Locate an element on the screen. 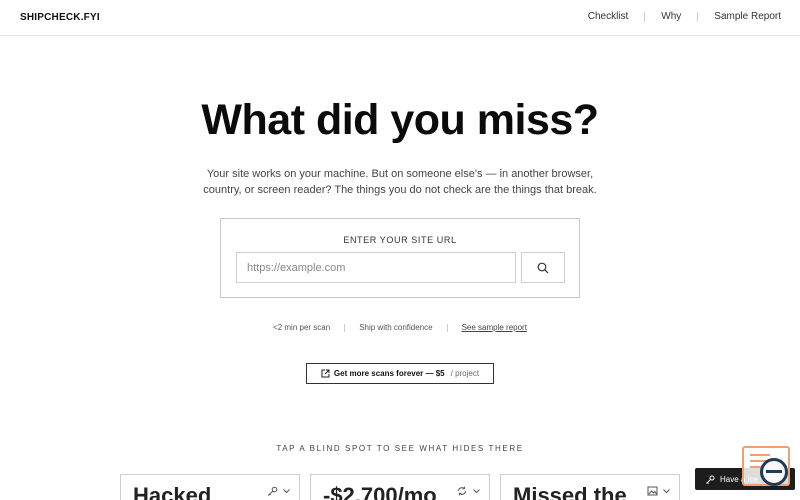  main-nav: Checklist Why Sample Report is located at coordinates (684, 16).